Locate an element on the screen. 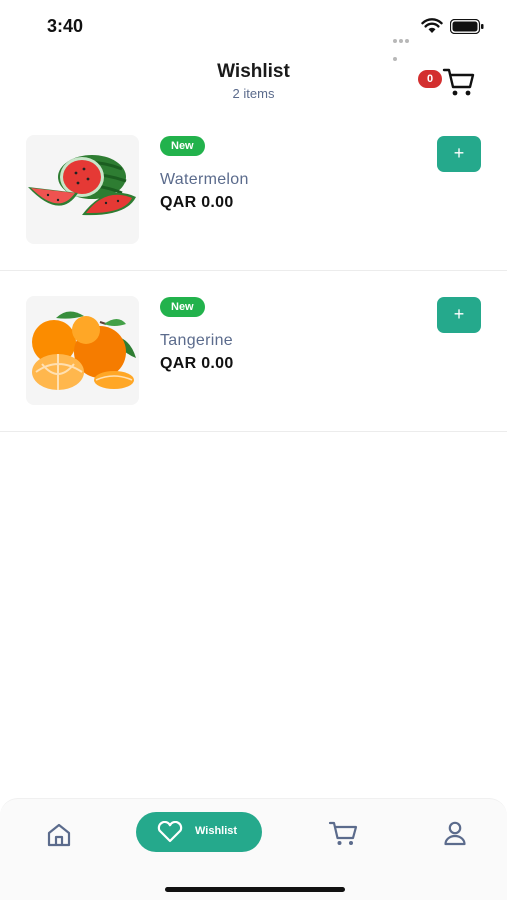 The width and height of the screenshot is (507, 900). status-time: 3:40 is located at coordinates (65, 26).